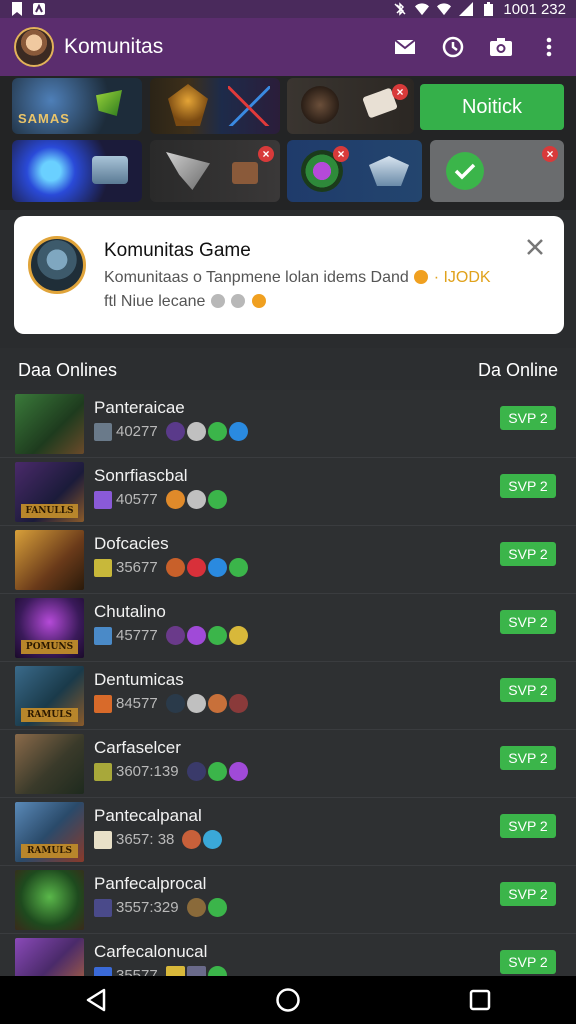  Describe the element at coordinates (288, 492) in the screenshot. I see `list-item: FANULLS Sonrfiascbal 40577 SVP 2` at that location.